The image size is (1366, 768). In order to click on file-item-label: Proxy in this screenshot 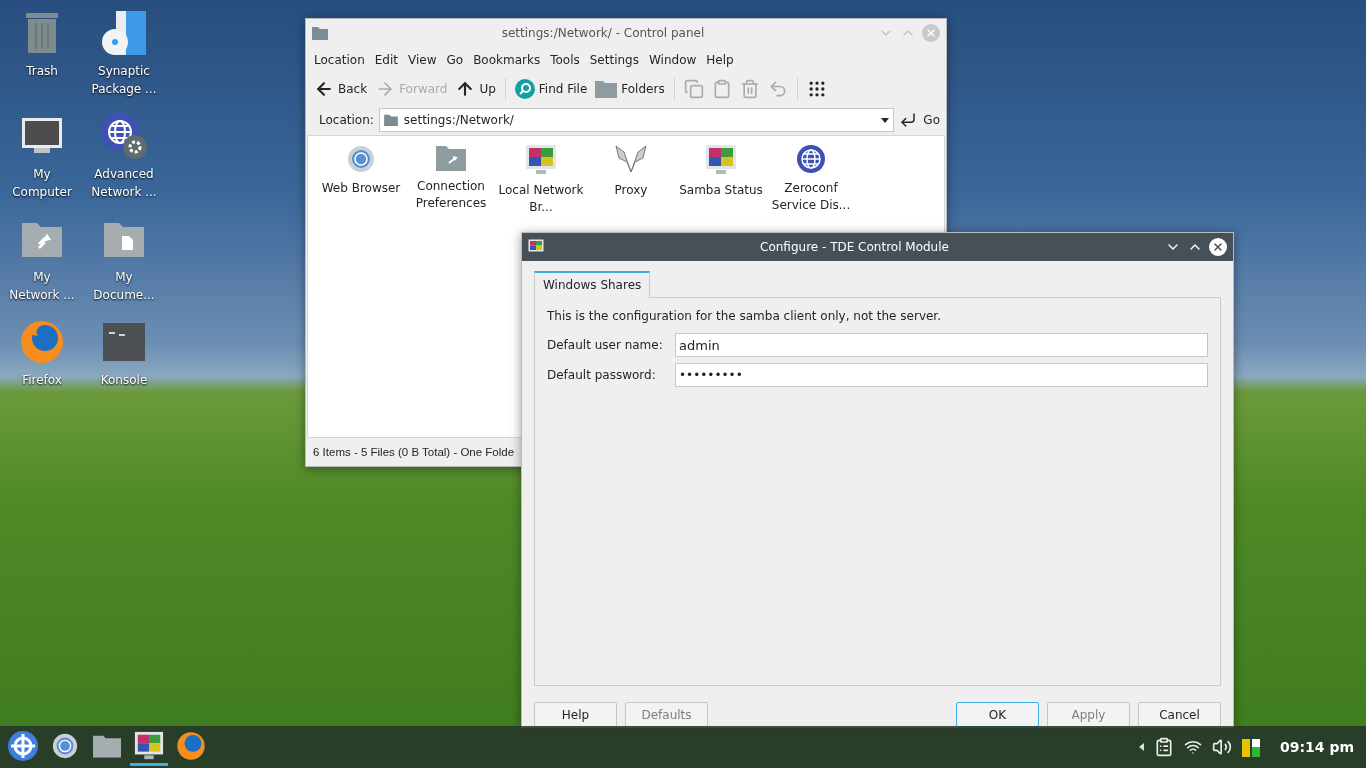, I will do `click(631, 190)`.